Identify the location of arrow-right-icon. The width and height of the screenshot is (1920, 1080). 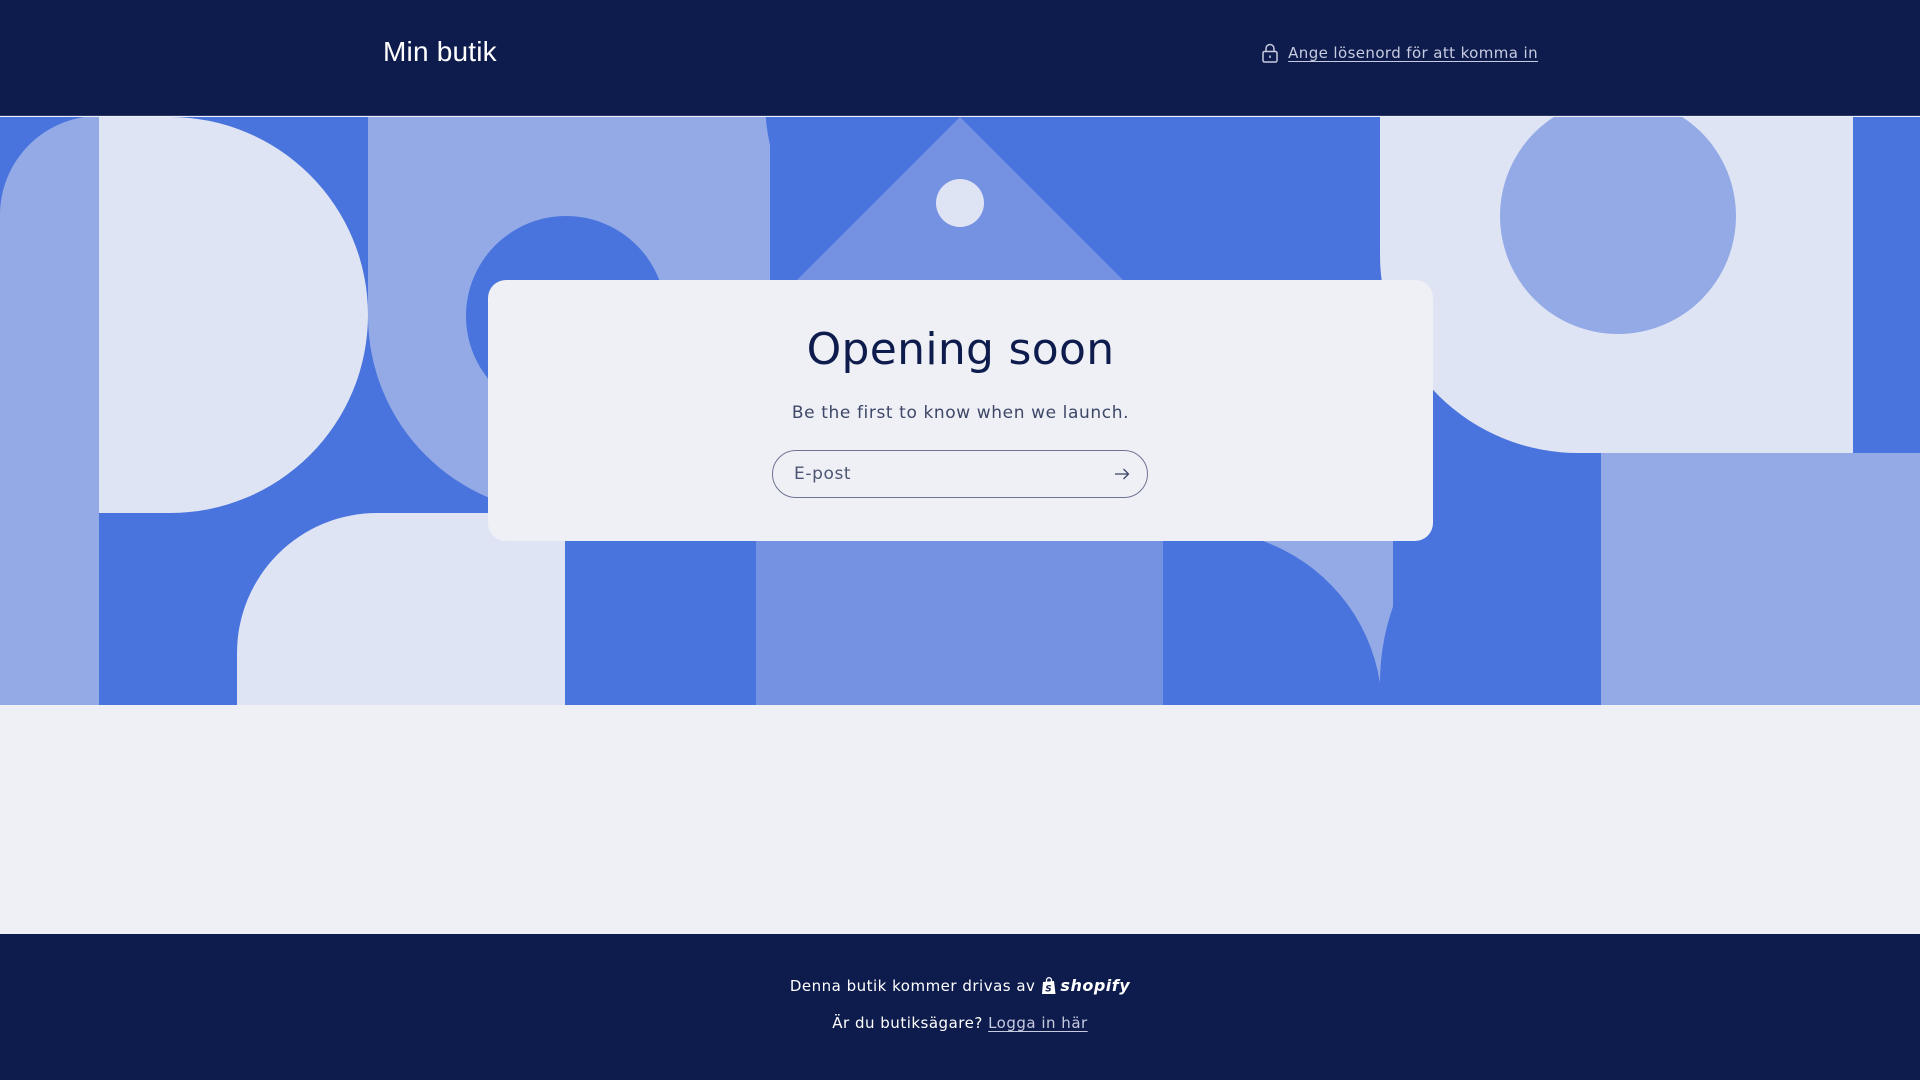
(1122, 474).